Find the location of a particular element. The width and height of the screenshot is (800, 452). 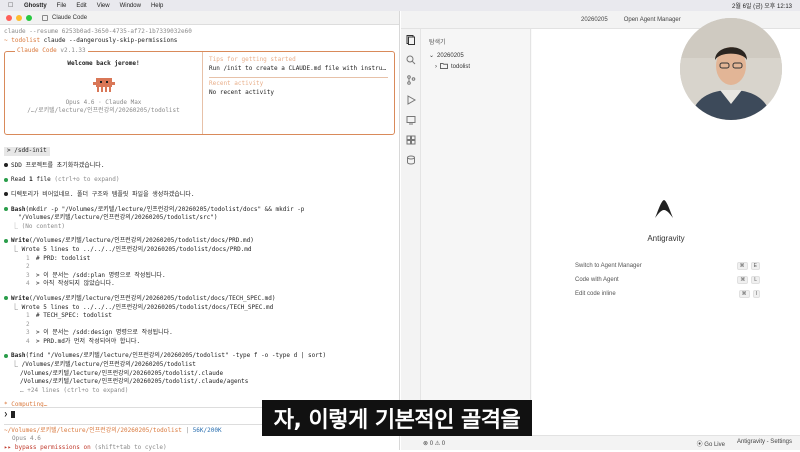

terminal-title: Claude Code is located at coordinates (70, 17).